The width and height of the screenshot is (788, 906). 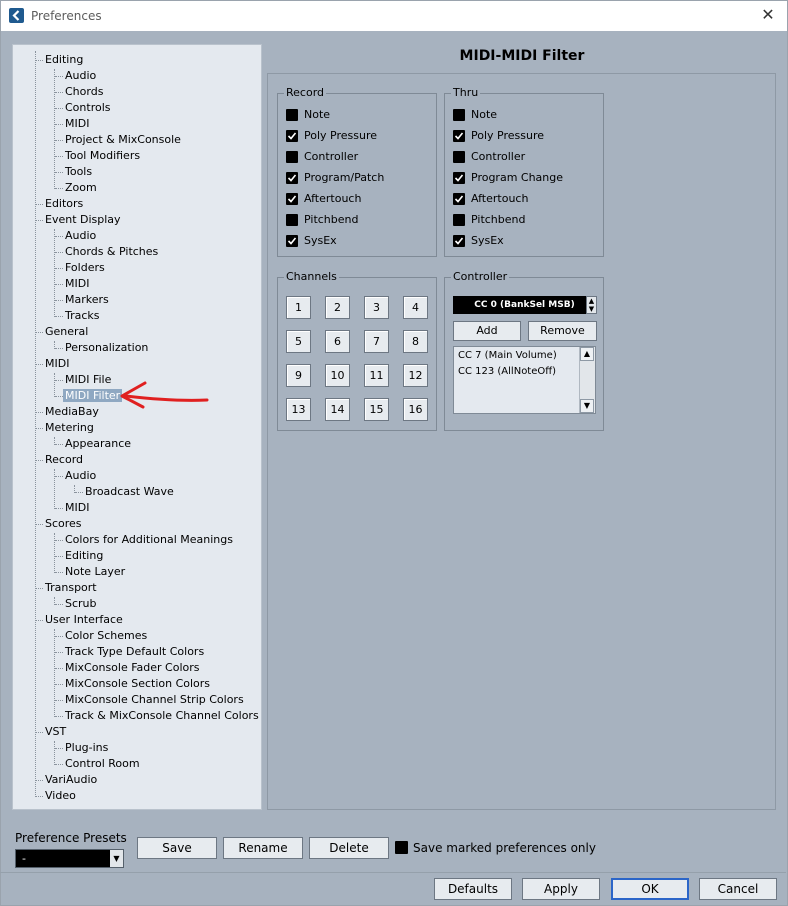 I want to click on tree-item-scrub: Scrub, so click(x=81, y=604).